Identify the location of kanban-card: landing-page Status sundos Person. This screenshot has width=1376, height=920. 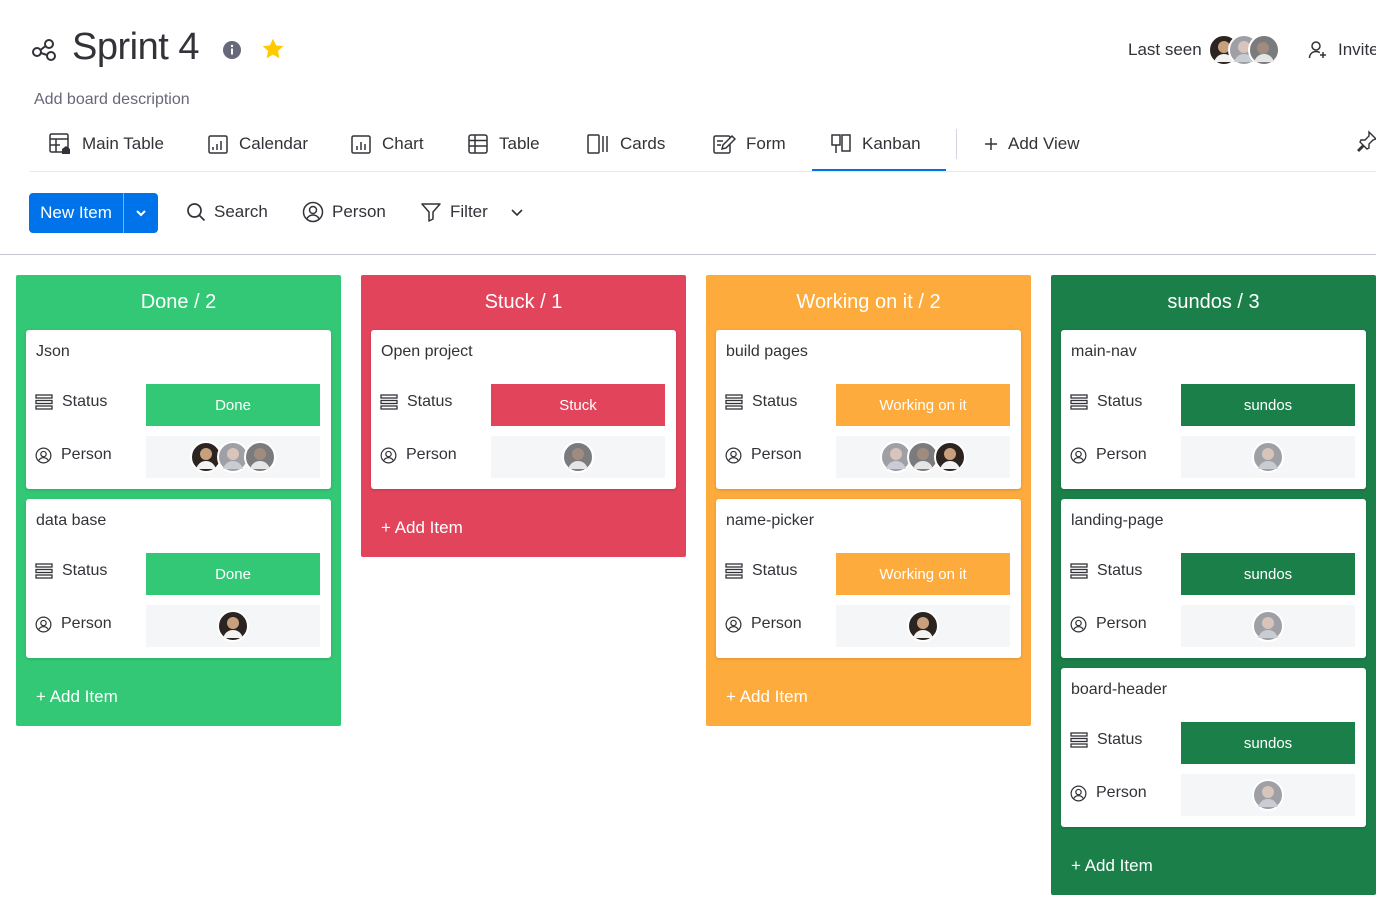
(1213, 578).